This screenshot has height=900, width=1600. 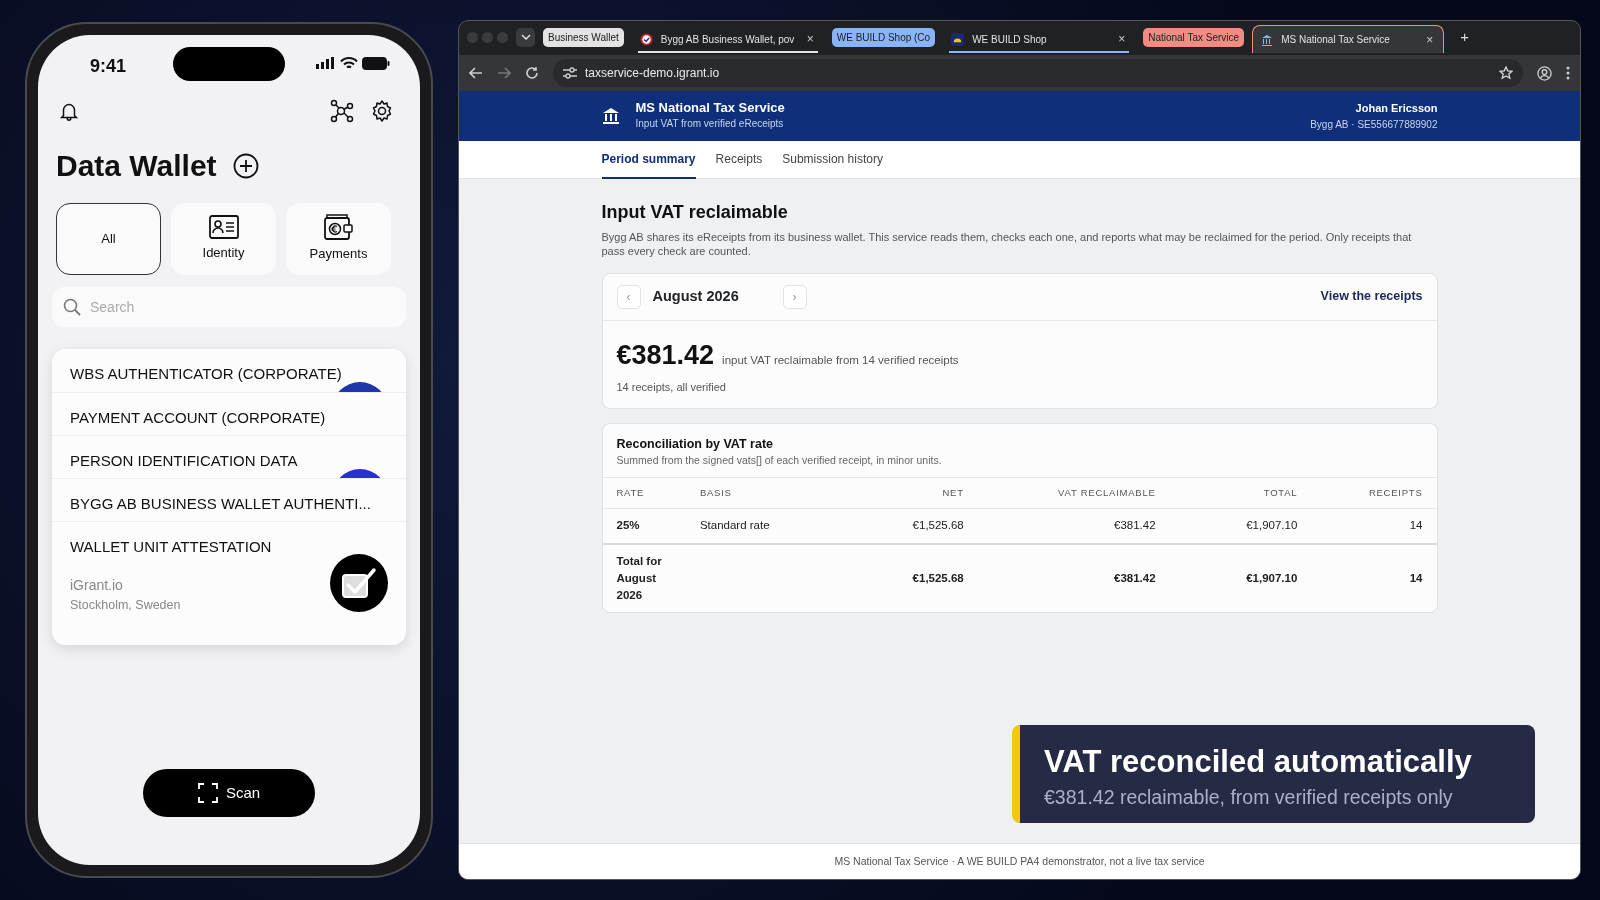 I want to click on card-title: PAYMENT ACCOUNT (CORPORATE), so click(x=198, y=418).